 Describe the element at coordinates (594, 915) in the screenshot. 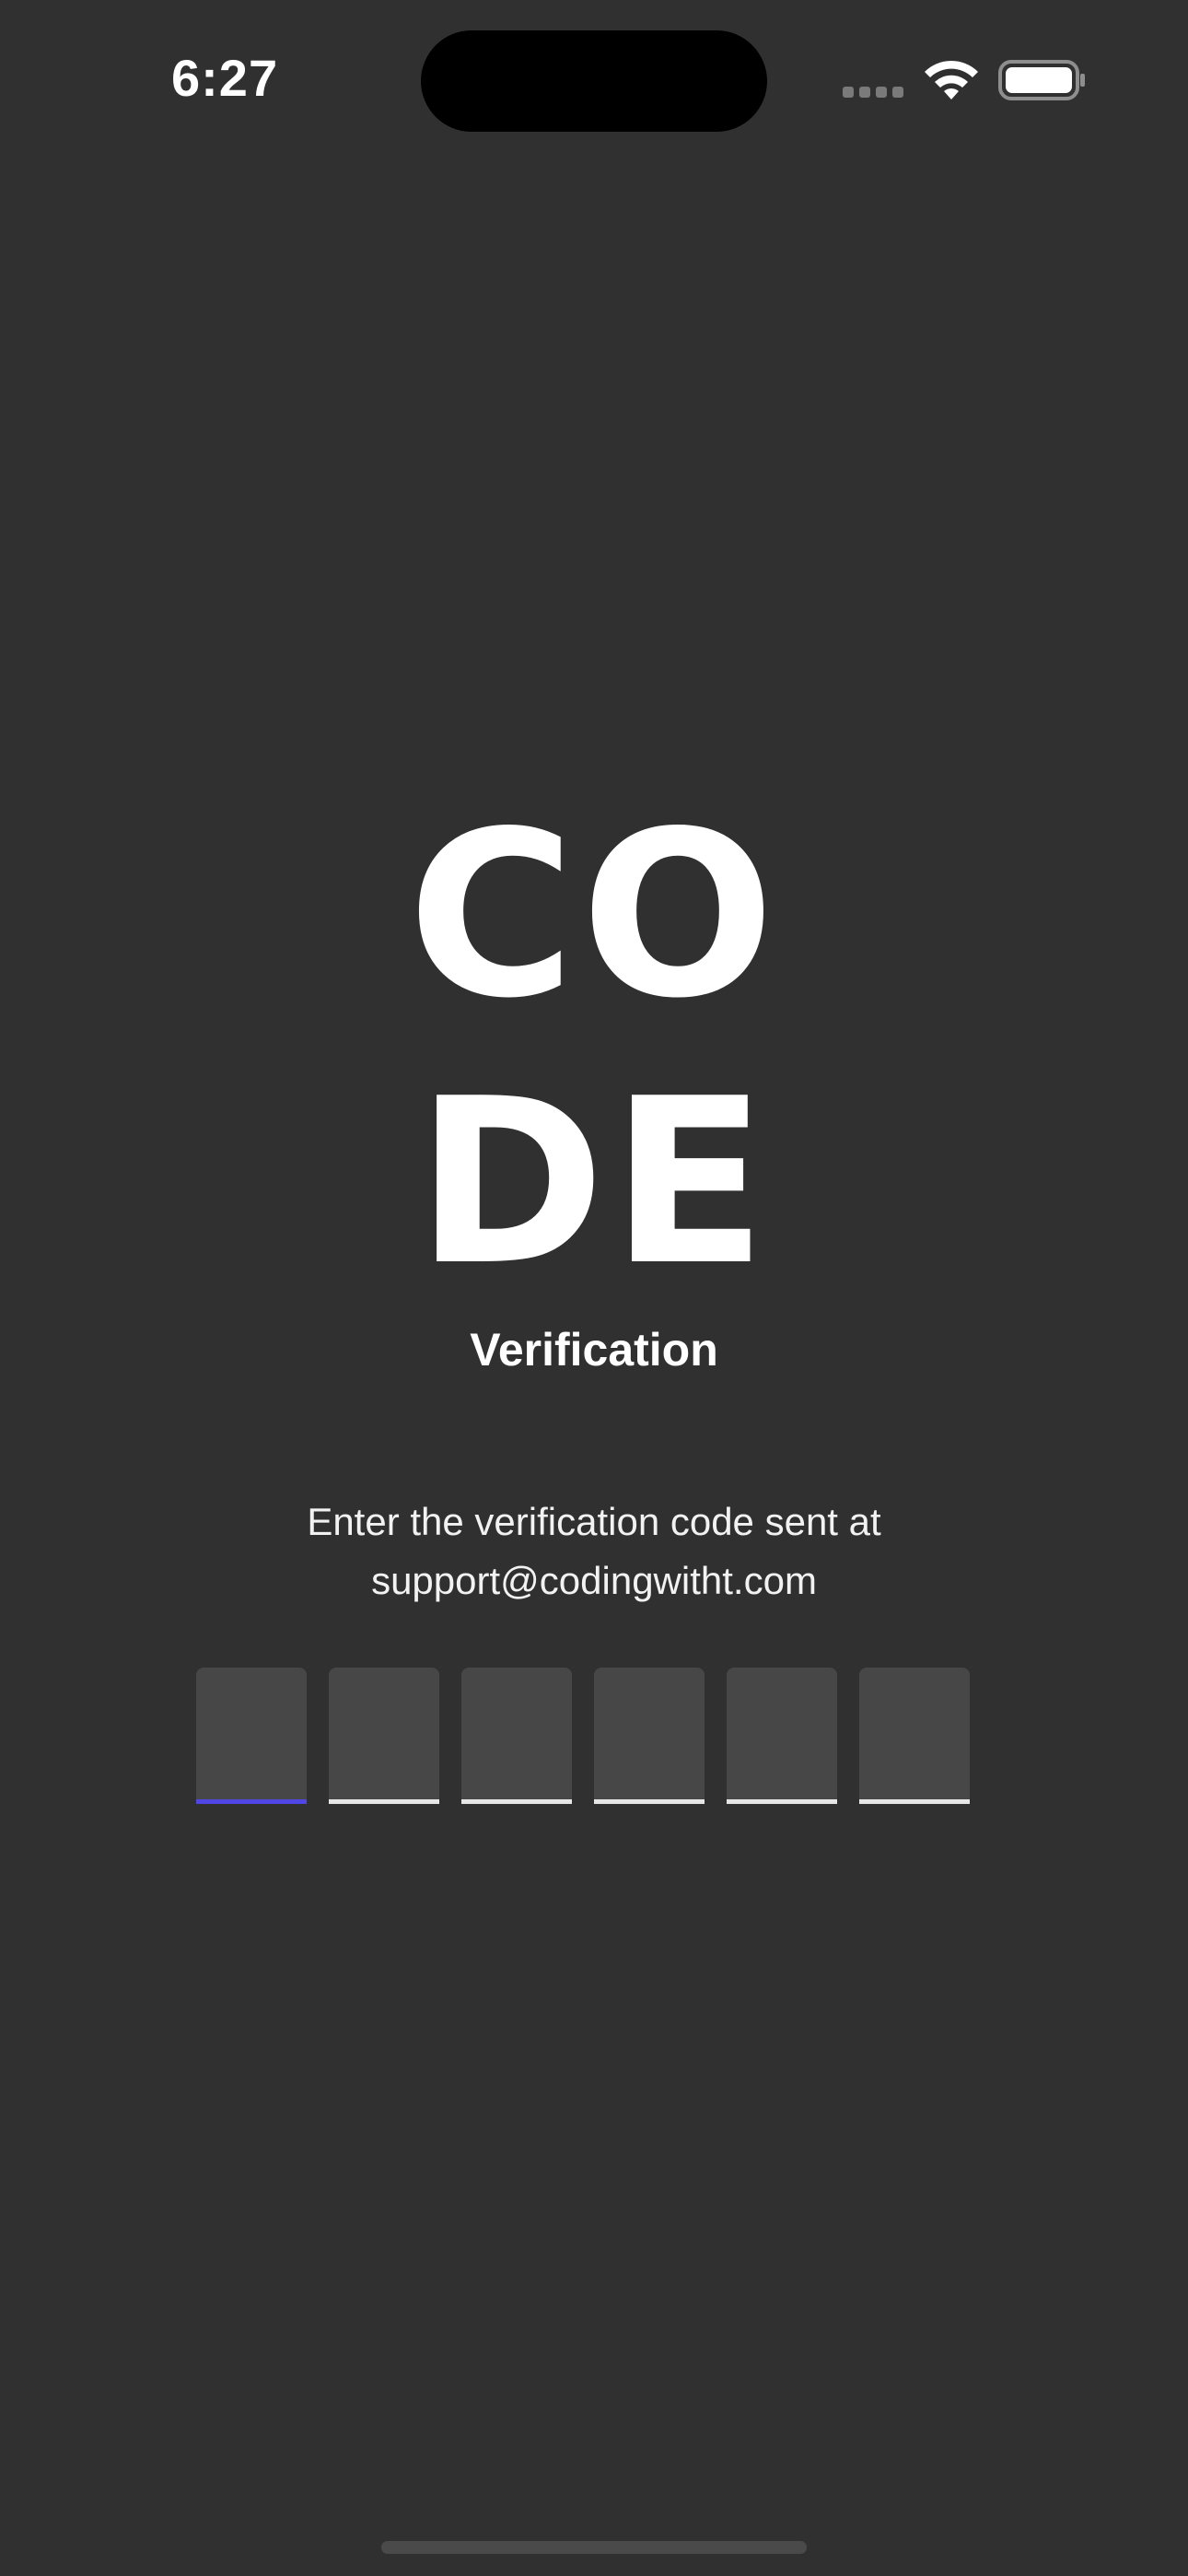

I see `logo-text-line-1: CO` at that location.